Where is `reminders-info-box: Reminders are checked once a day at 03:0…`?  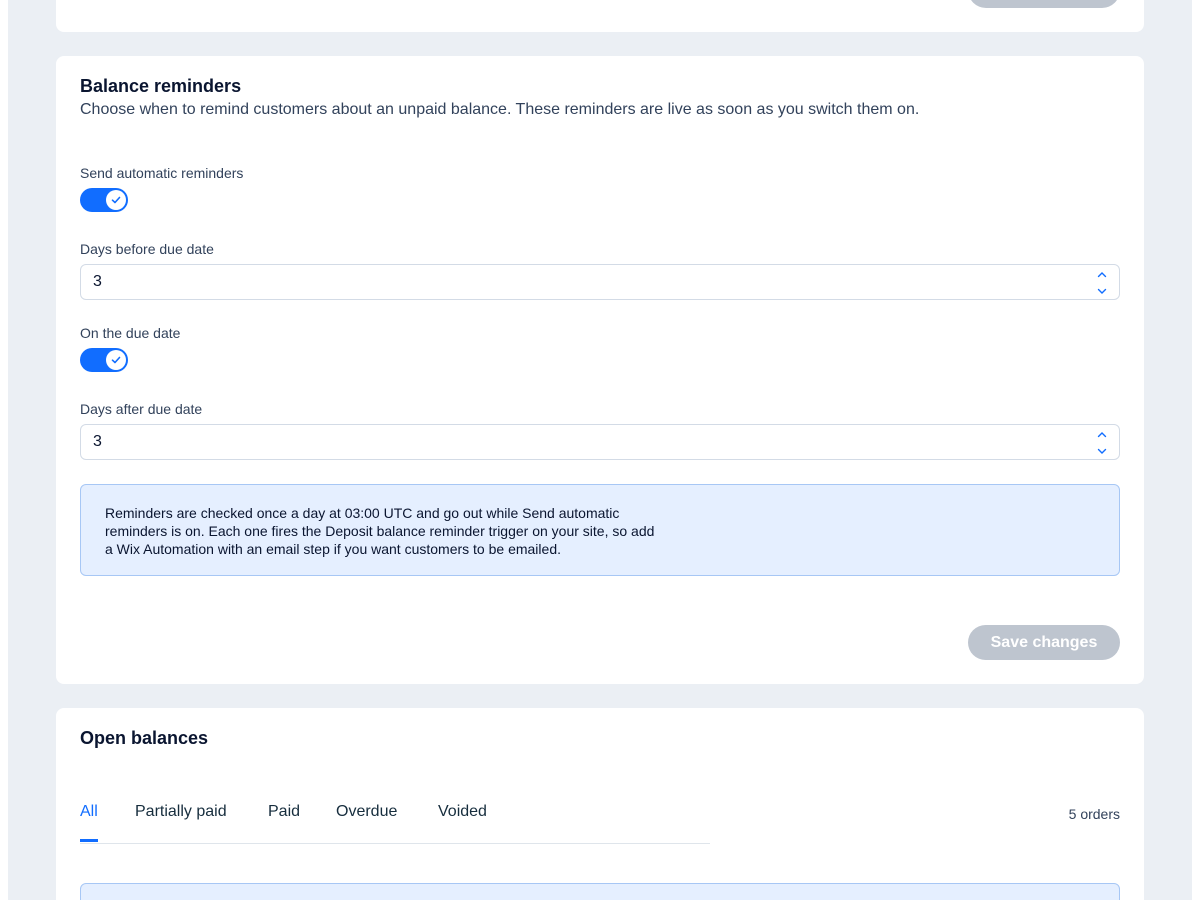 reminders-info-box: Reminders are checked once a day at 03:0… is located at coordinates (600, 530).